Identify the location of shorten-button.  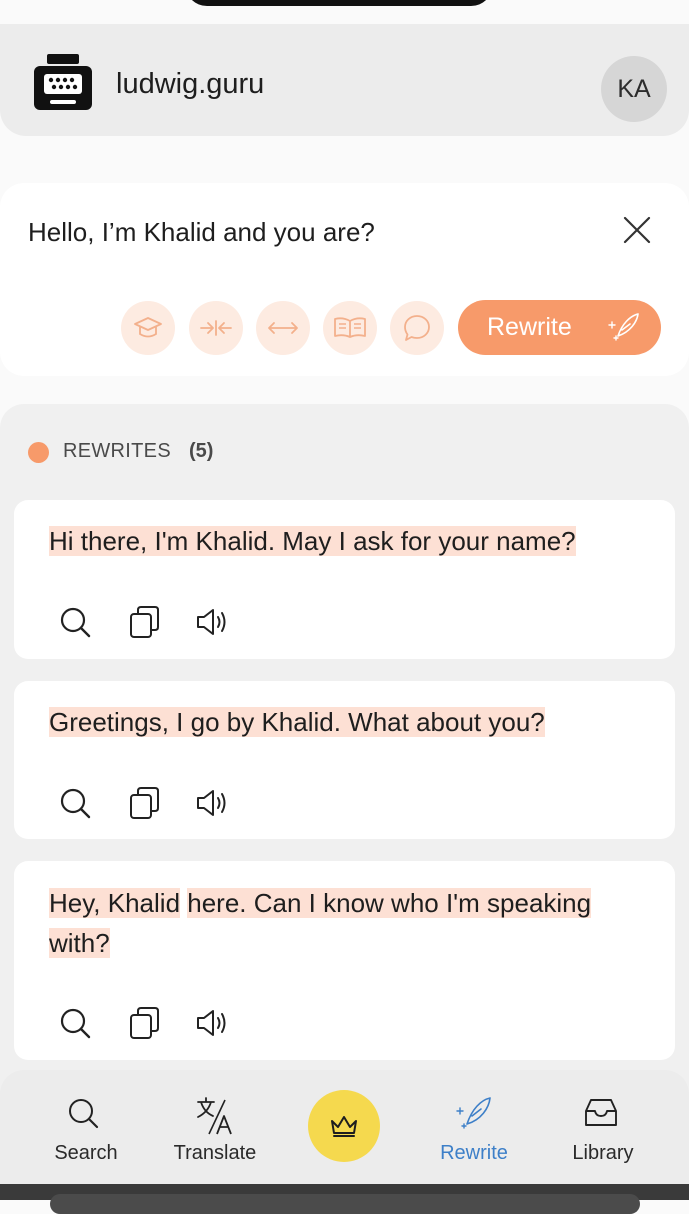
(216, 328).